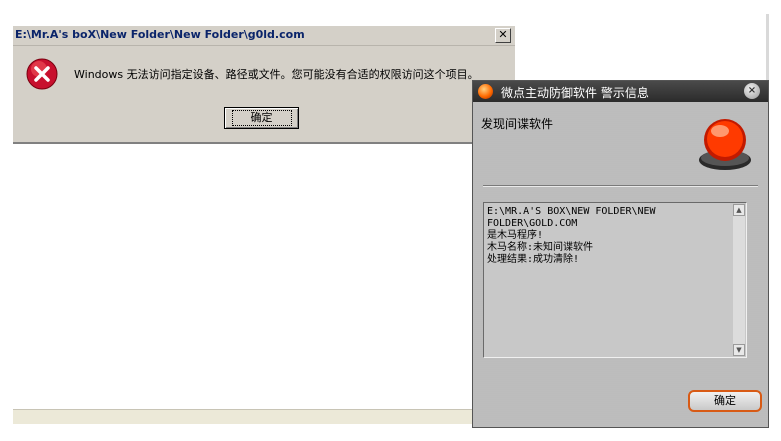 Image resolution: width=781 pixels, height=441 pixels. Describe the element at coordinates (739, 210) in the screenshot. I see `scroll-up-arrow-icon: ▲` at that location.